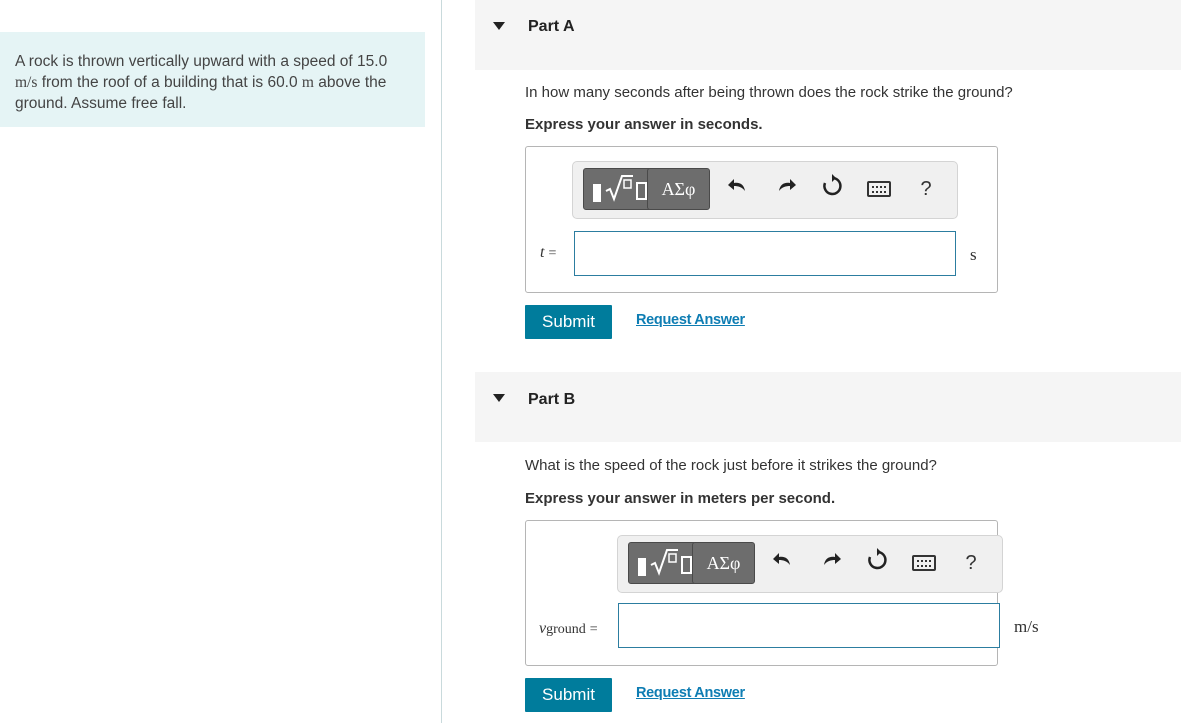 This screenshot has width=1181, height=723. I want to click on answer-variable-label: t =, so click(548, 253).